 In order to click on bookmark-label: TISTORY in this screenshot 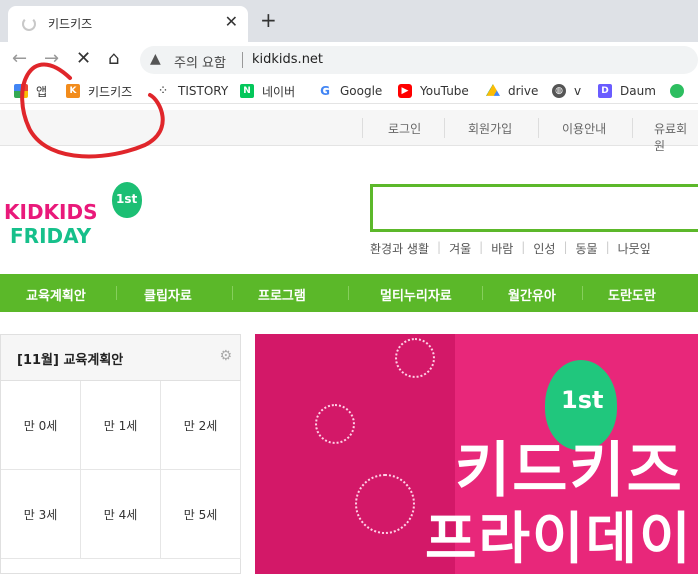, I will do `click(203, 91)`.